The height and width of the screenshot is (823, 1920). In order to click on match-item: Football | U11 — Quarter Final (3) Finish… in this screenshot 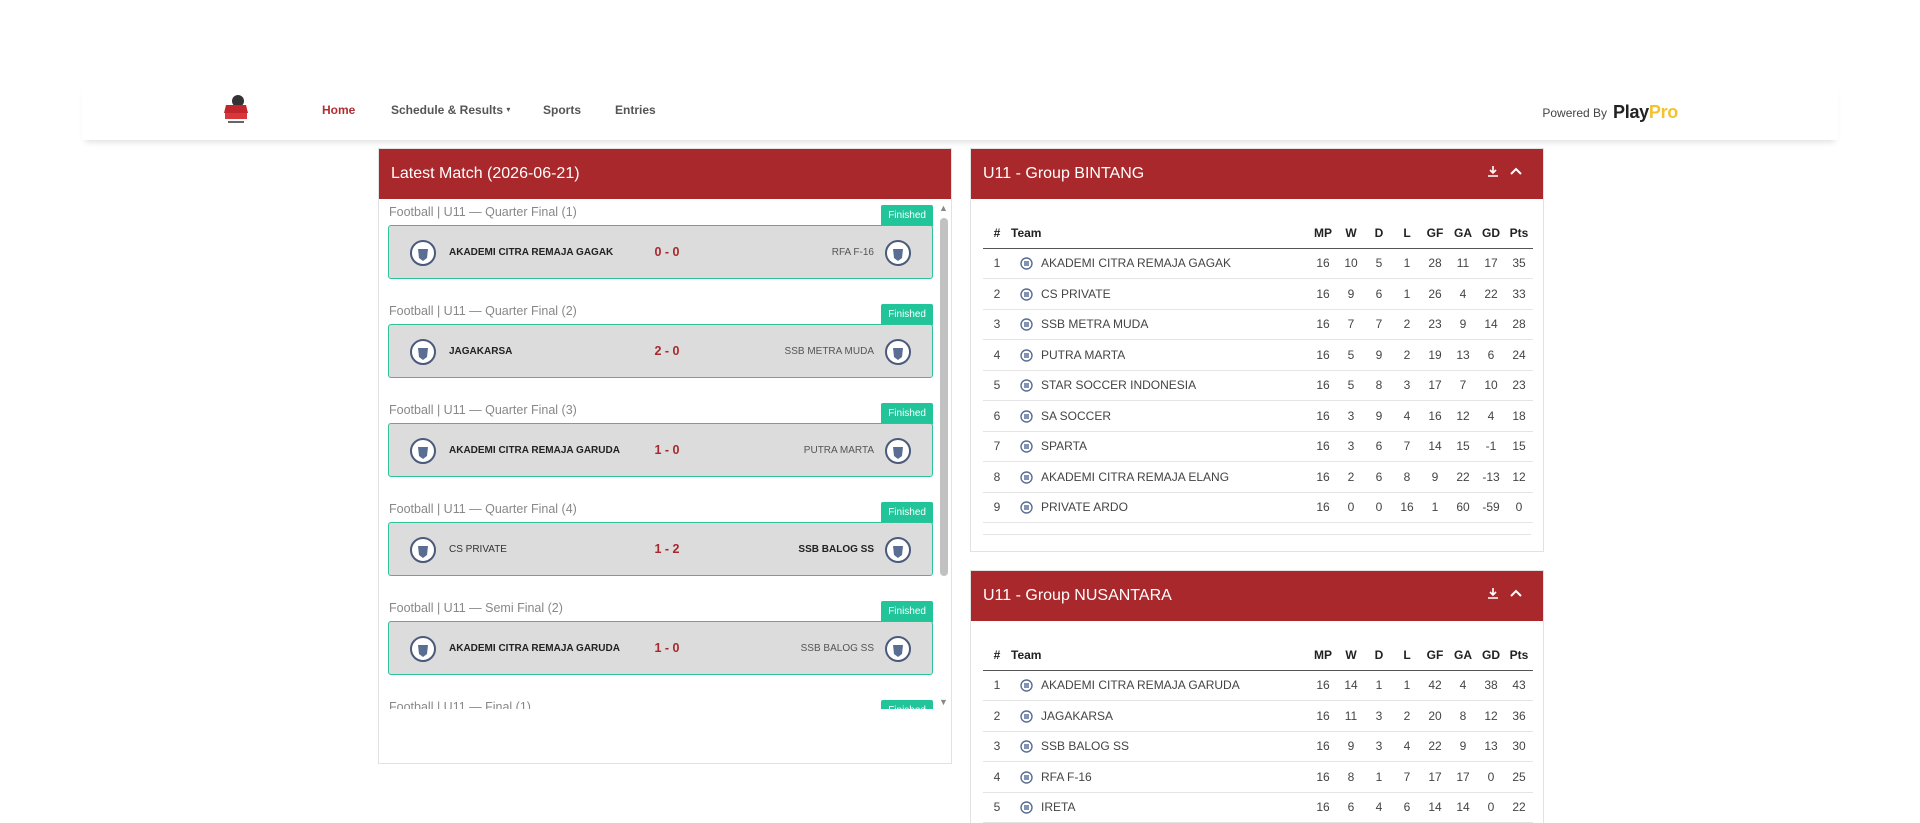, I will do `click(660, 437)`.